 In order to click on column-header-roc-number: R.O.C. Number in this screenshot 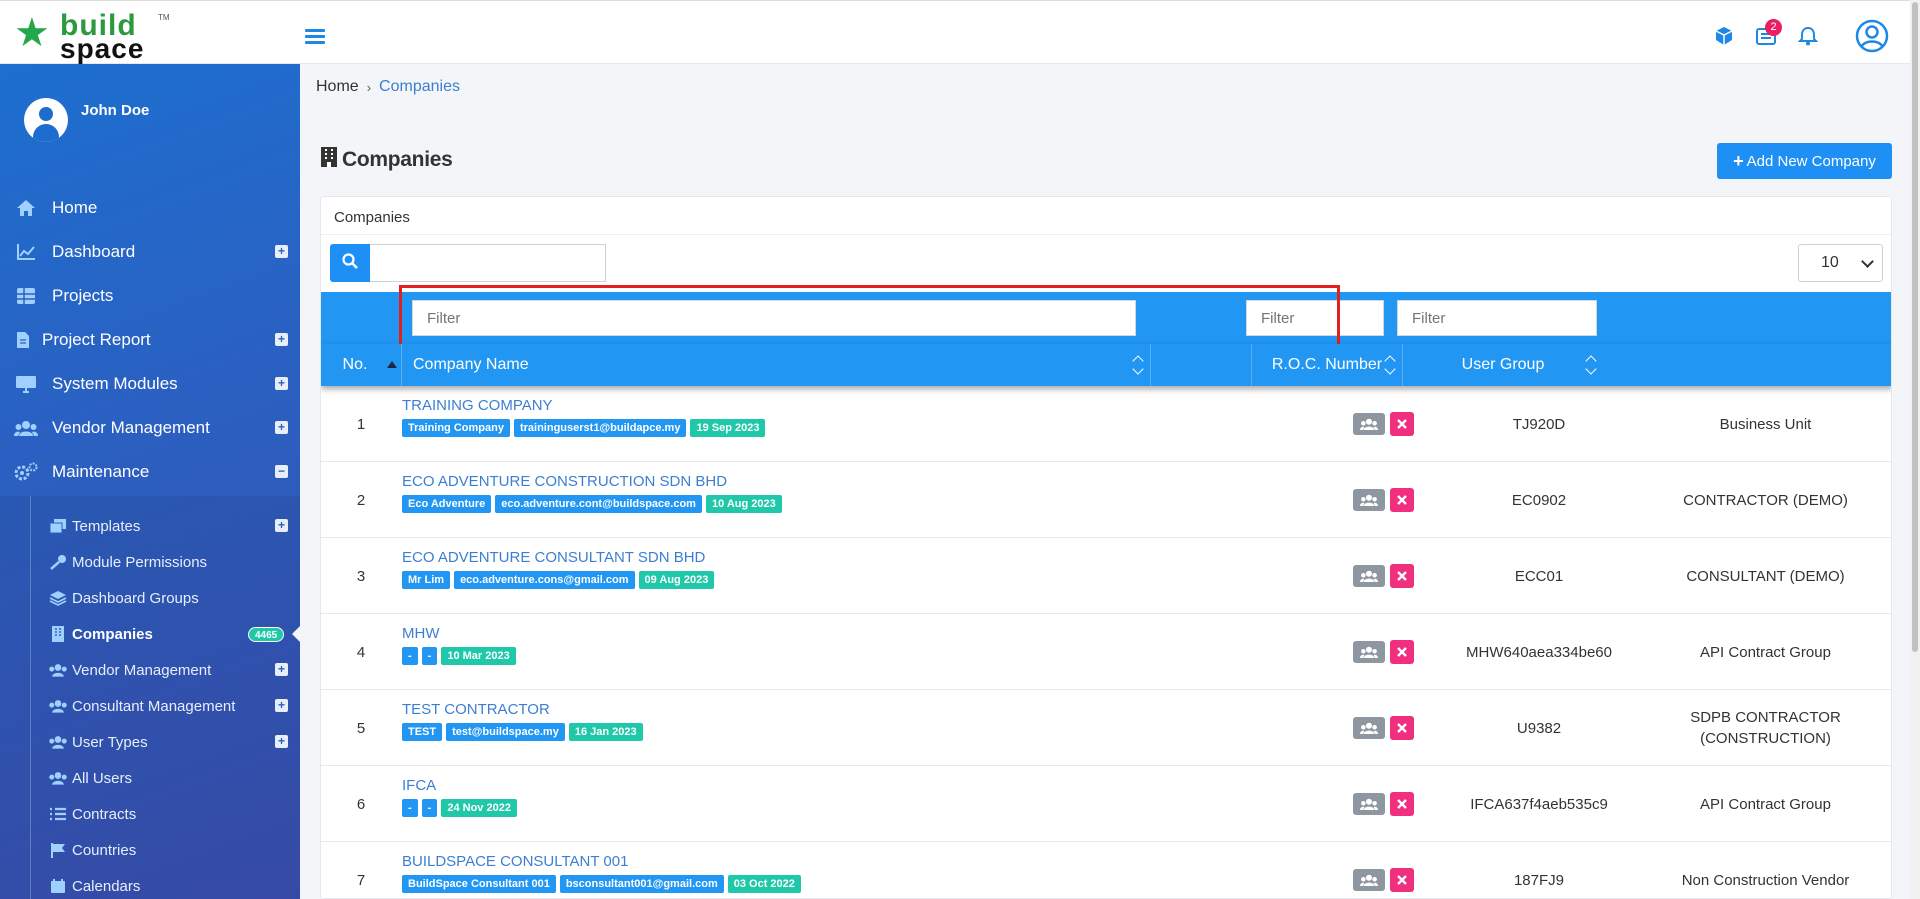, I will do `click(1326, 365)`.